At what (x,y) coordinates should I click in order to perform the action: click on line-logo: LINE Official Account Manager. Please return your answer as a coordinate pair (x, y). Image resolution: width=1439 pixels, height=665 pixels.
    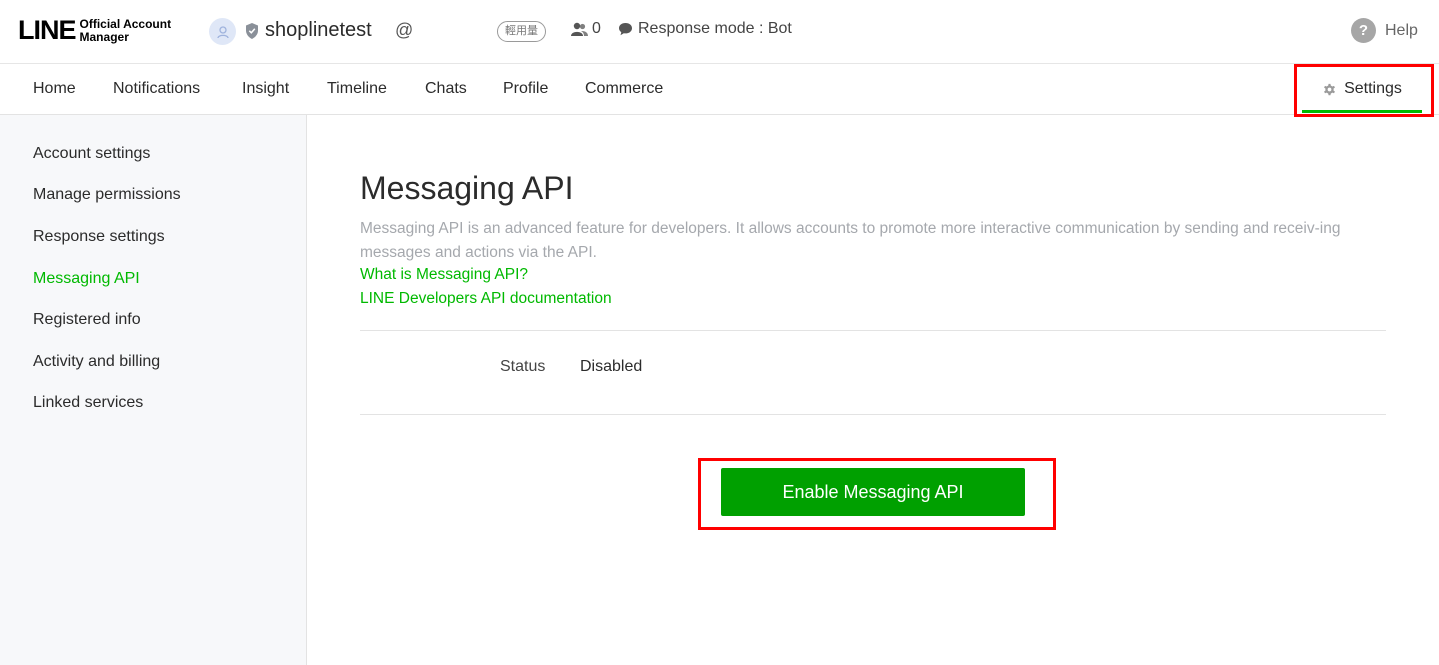
    Looking at the image, I should click on (94, 30).